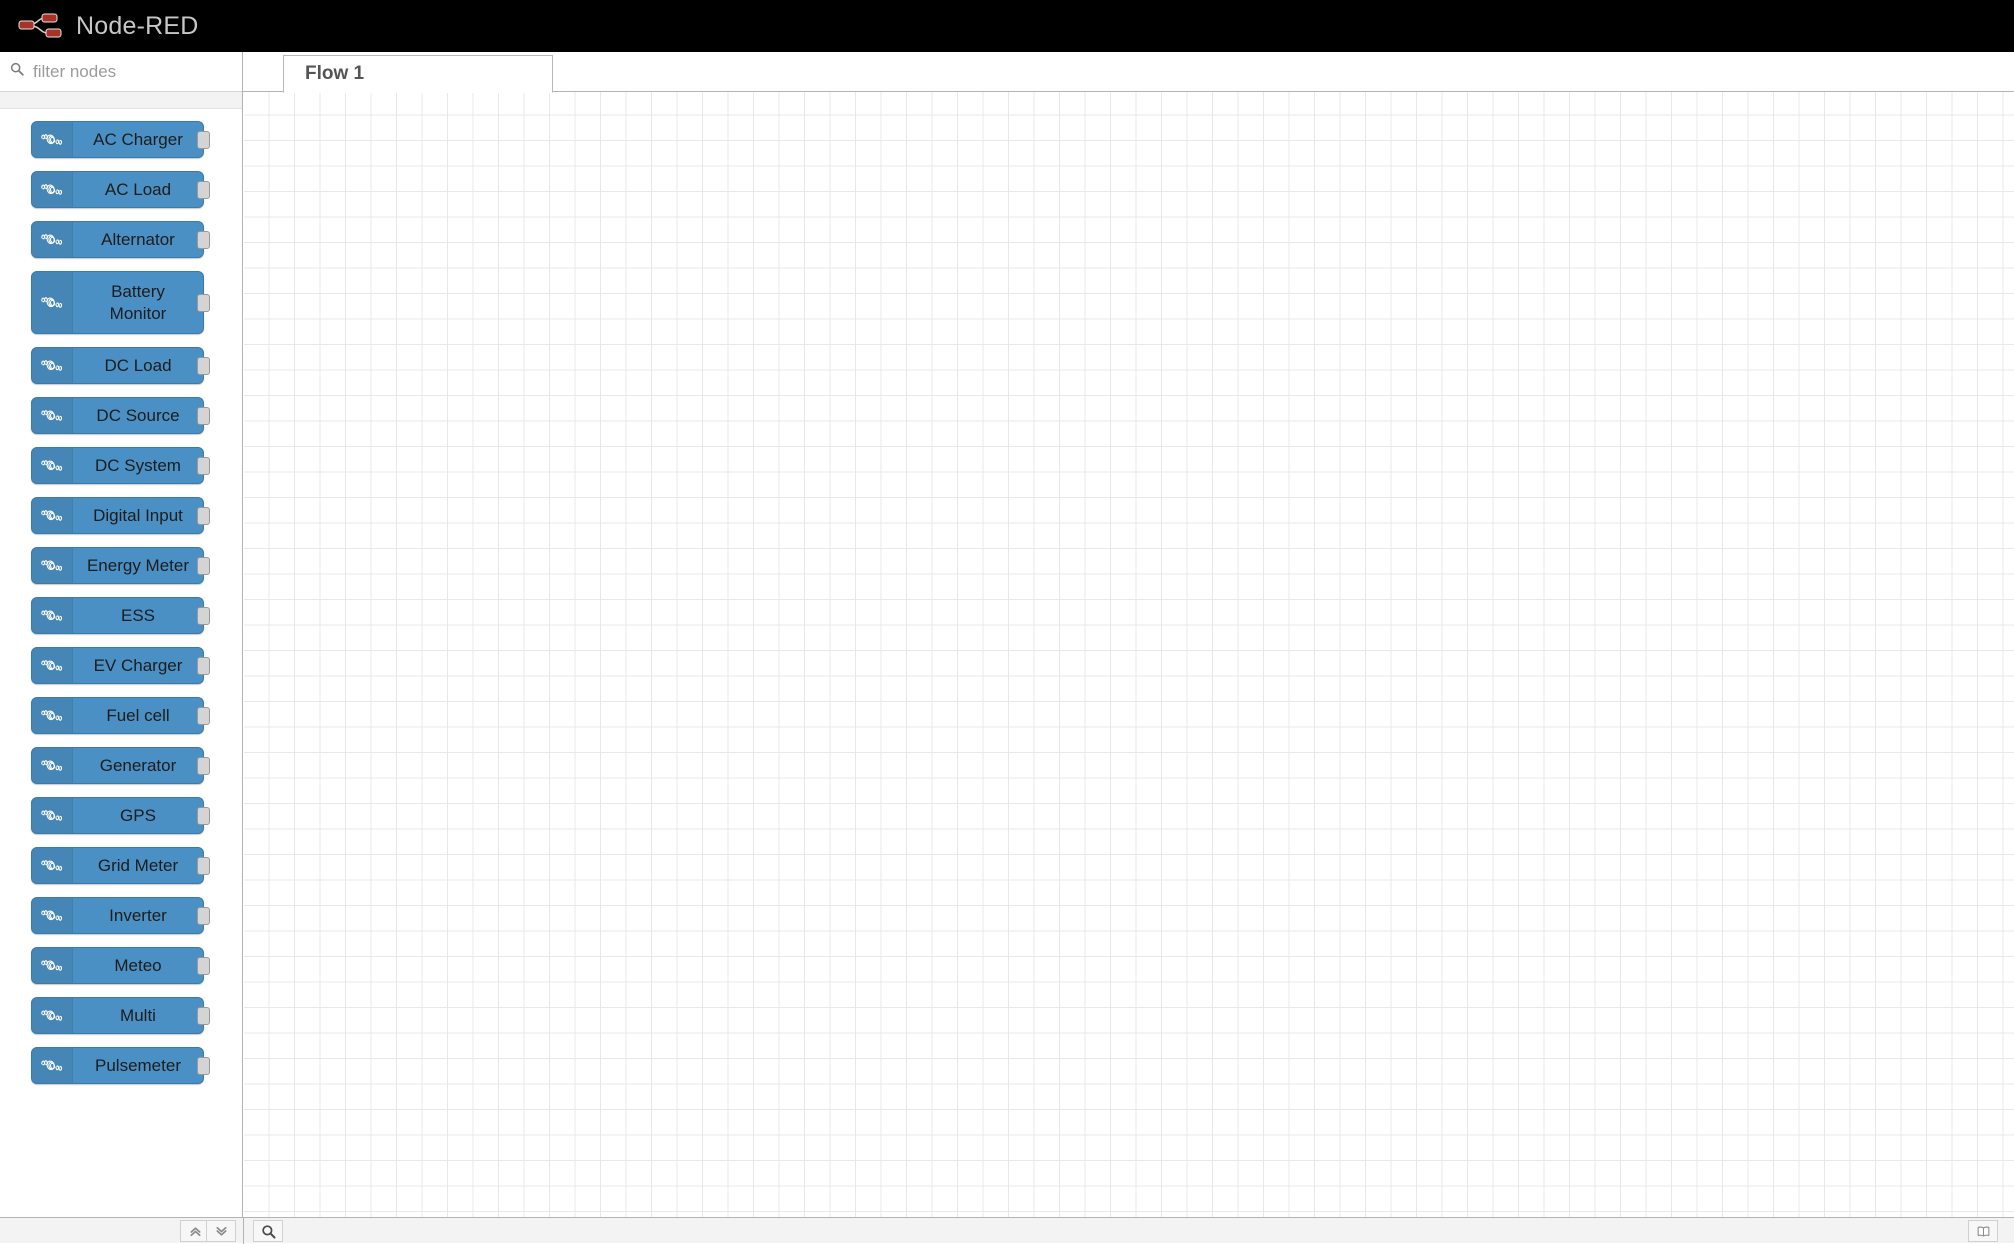  I want to click on palette-node: Pulsemeter, so click(120, 1065).